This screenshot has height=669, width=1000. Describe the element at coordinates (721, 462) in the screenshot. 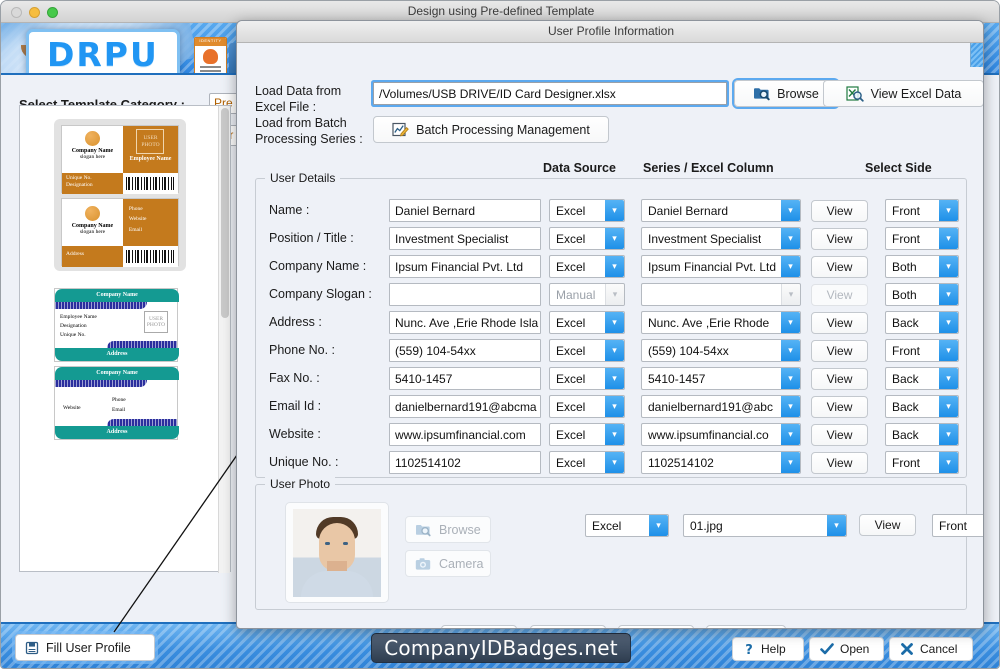

I see `series-combo-9: 1102514102 ▾` at that location.